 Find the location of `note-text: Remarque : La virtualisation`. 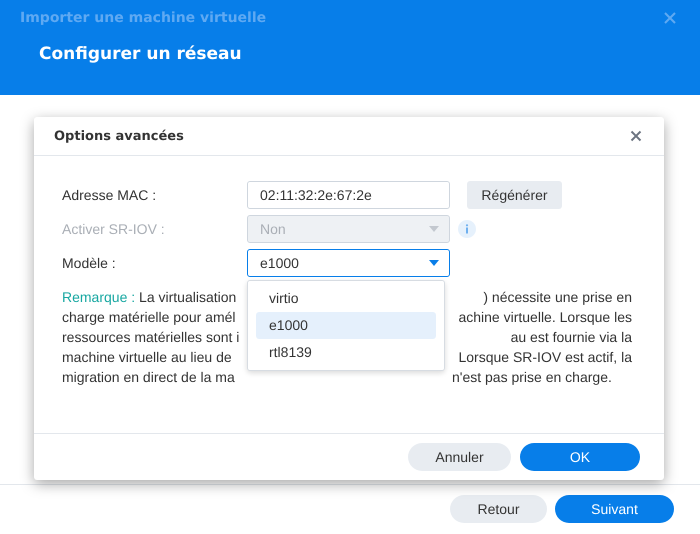

note-text: Remarque : La virtualisation is located at coordinates (150, 297).